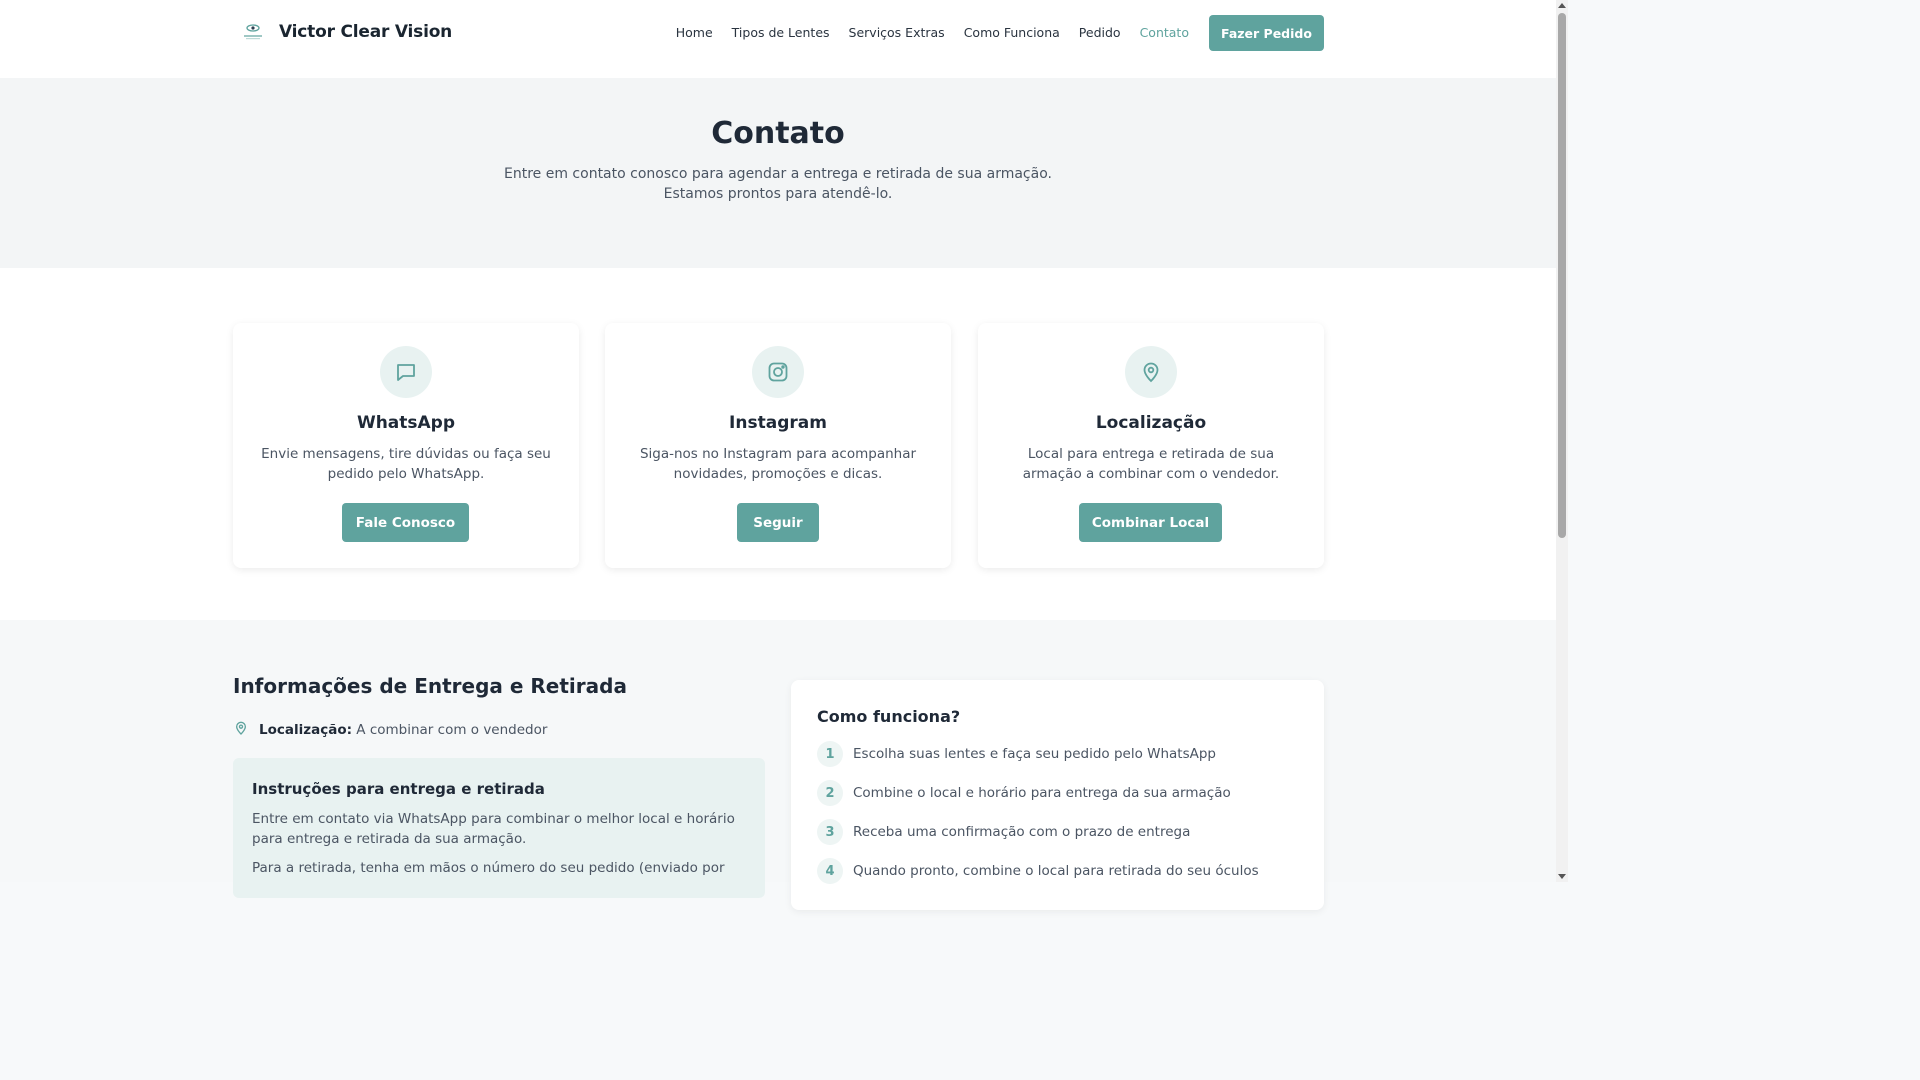 The image size is (1920, 1080). What do you see at coordinates (1151, 423) in the screenshot?
I see `card-title: Localização` at bounding box center [1151, 423].